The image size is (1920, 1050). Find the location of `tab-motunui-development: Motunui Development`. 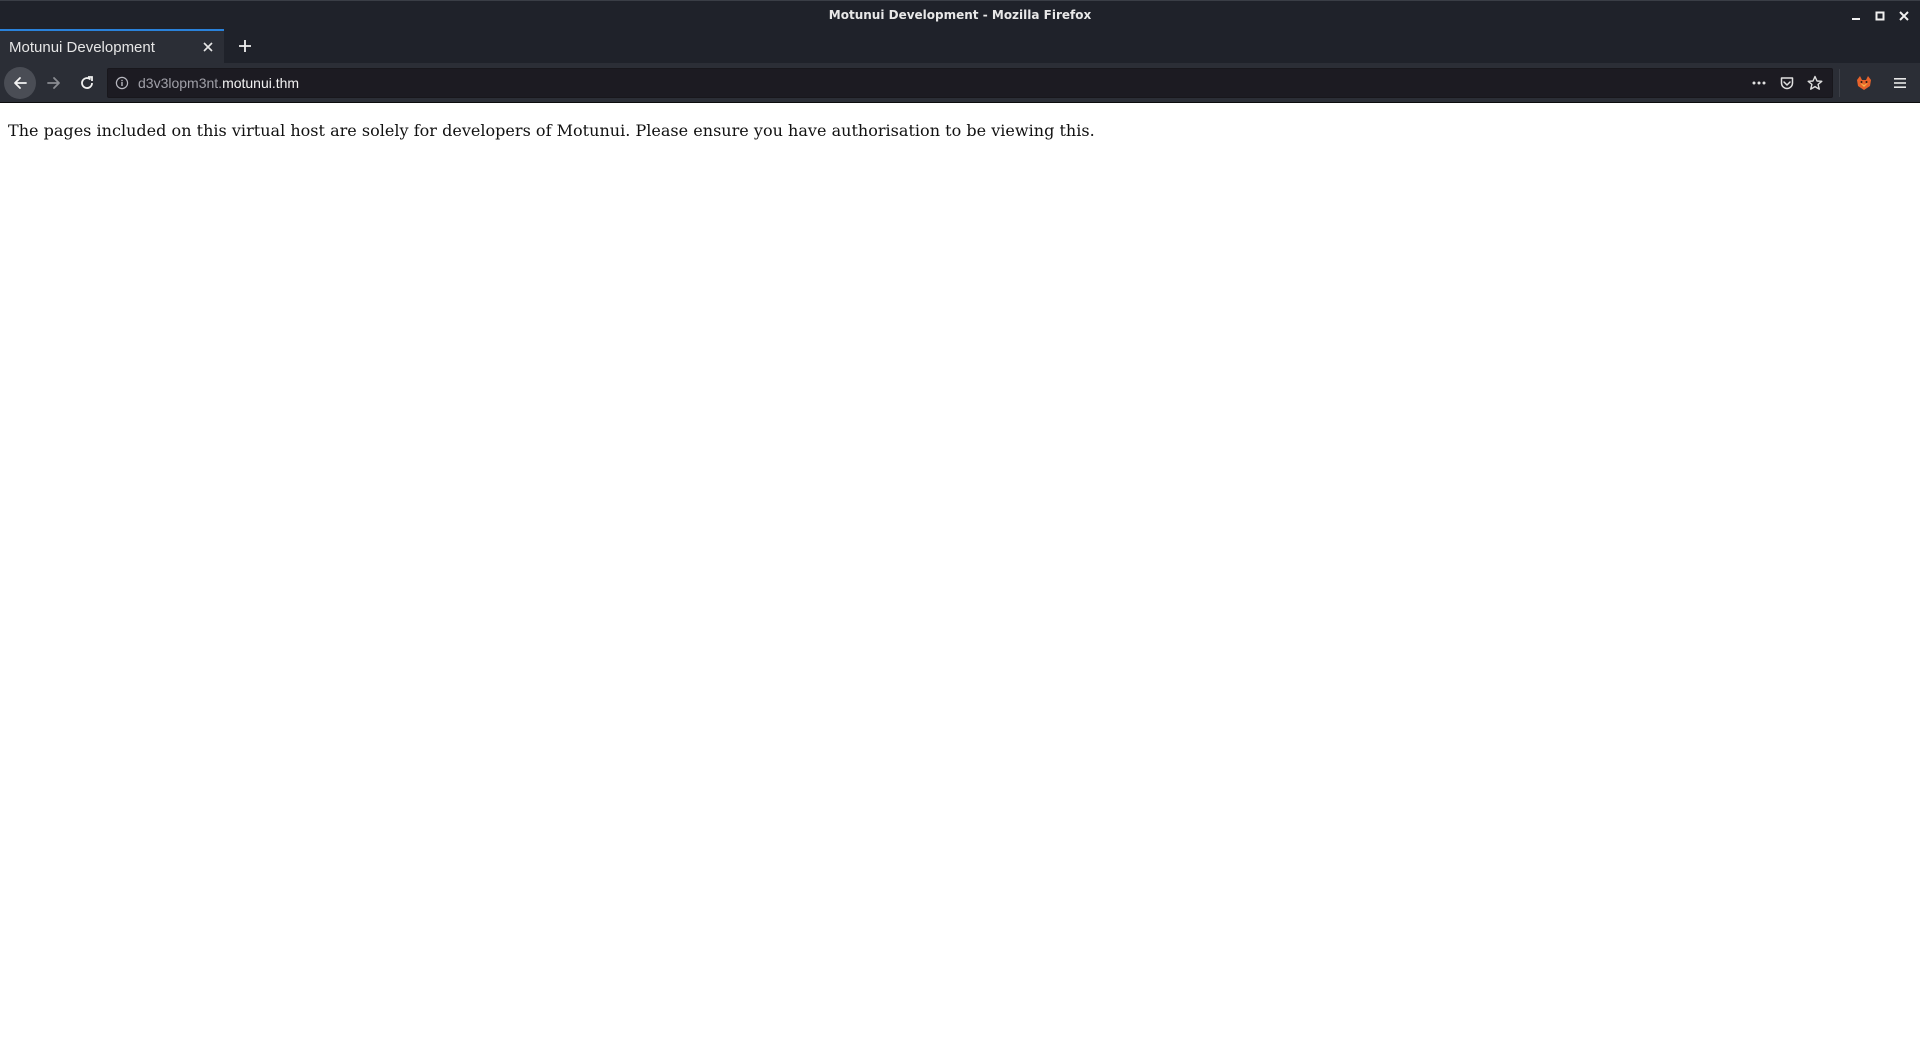

tab-motunui-development: Motunui Development is located at coordinates (112, 46).